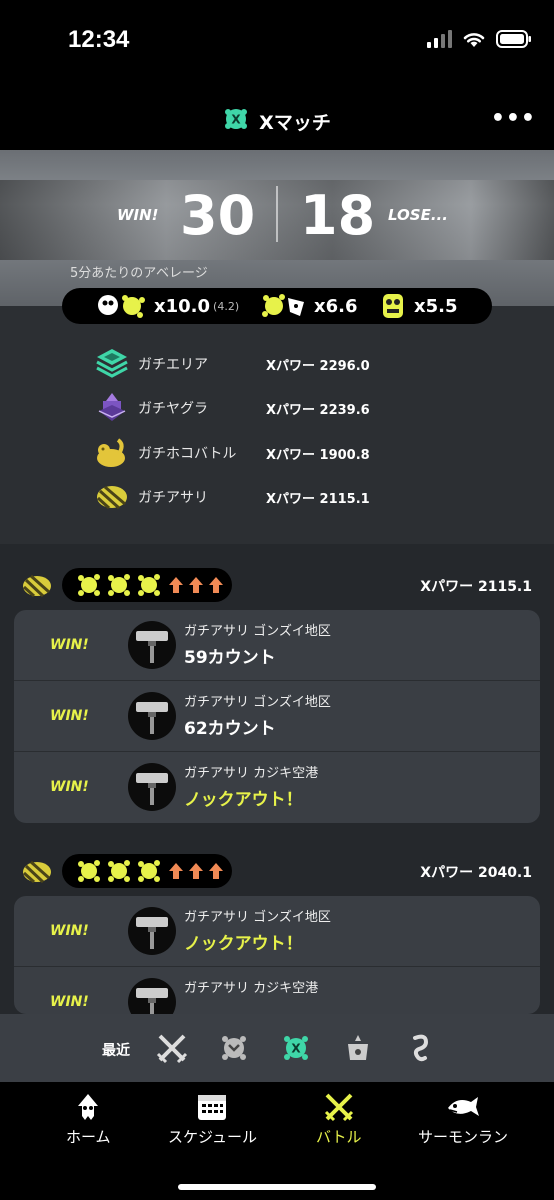  I want to click on recent-label: 最近, so click(116, 1051).